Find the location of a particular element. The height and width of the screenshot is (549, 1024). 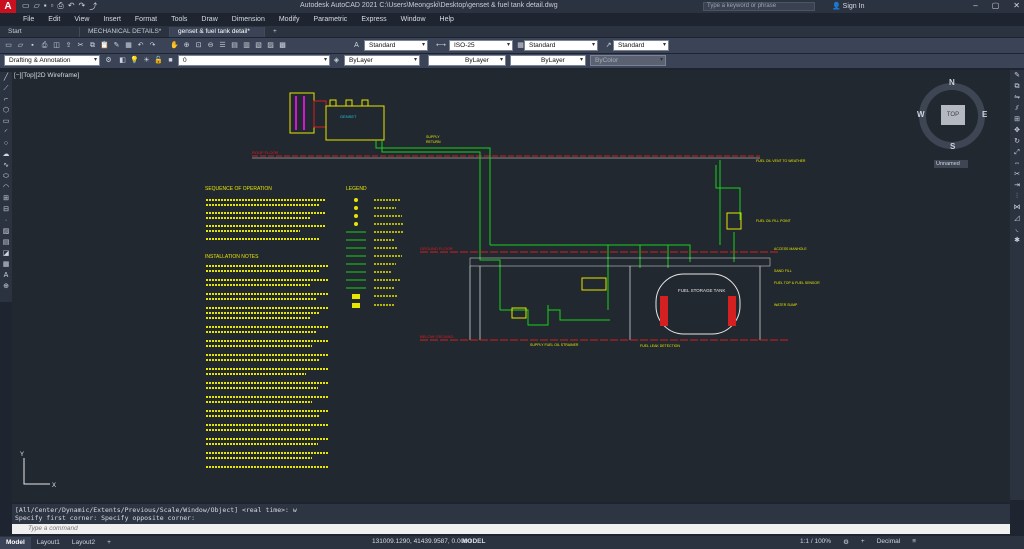

ucs-icon is located at coordinates (36, 471).